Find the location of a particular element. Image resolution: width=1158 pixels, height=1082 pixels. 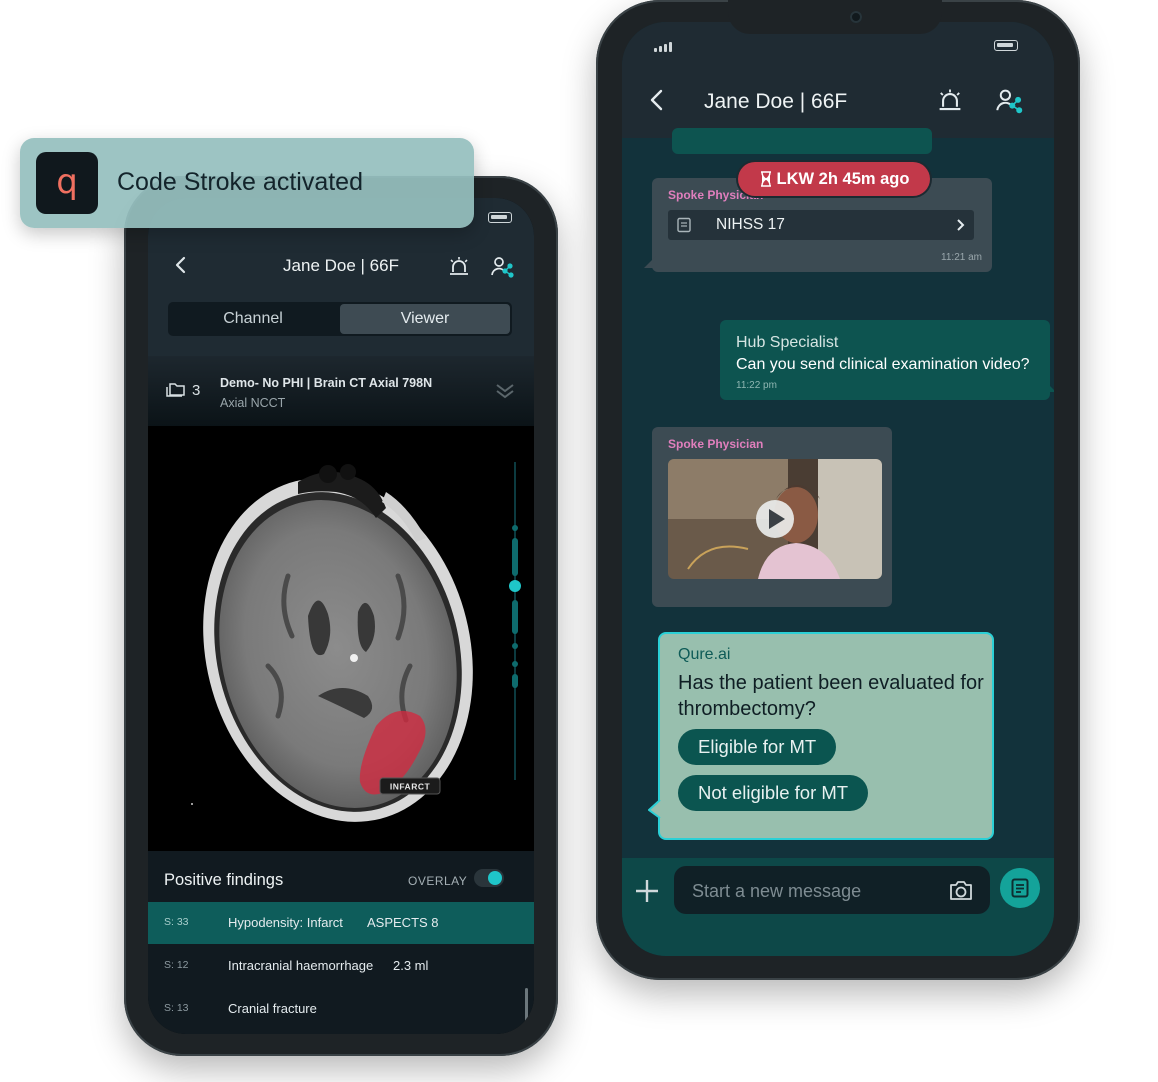

ct-scan-image: INFARCT is located at coordinates (332, 643).